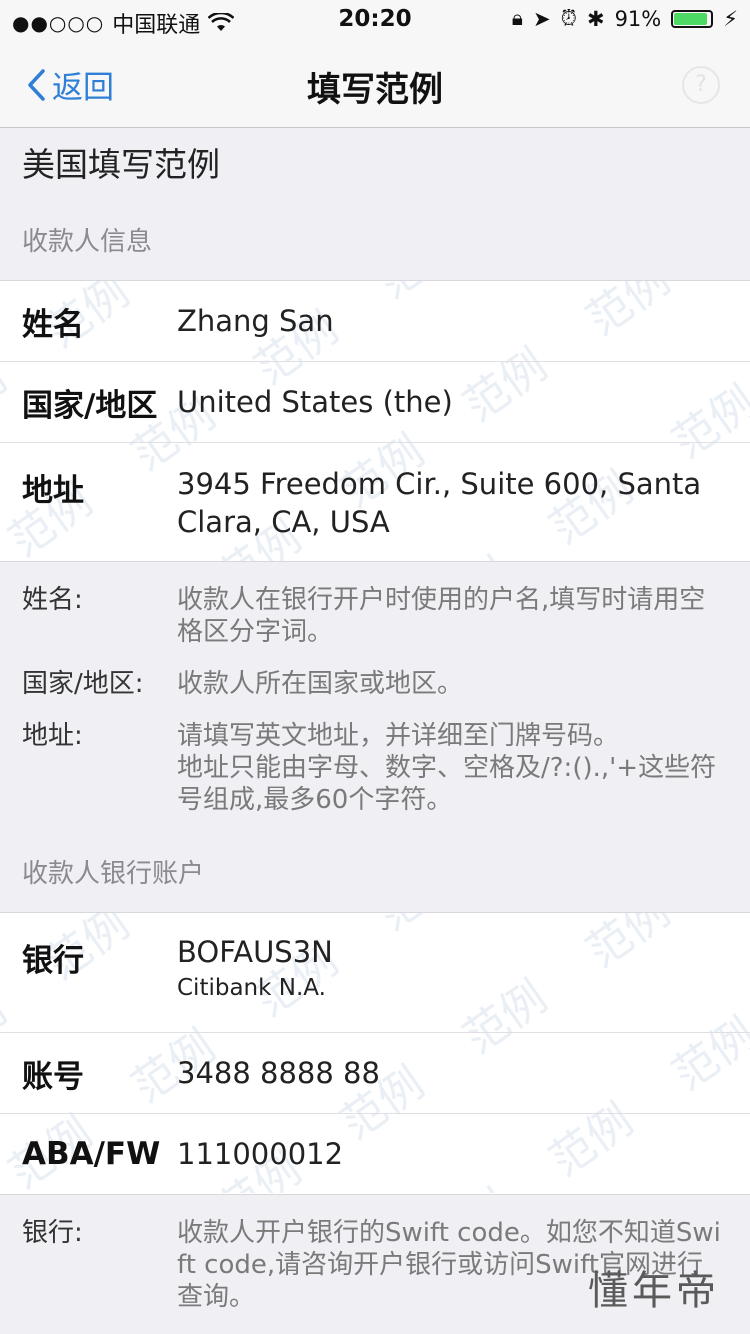 Image resolution: width=750 pixels, height=1334 pixels. I want to click on bank-value: BOFAUS3N Citibank N.A., so click(452, 983).